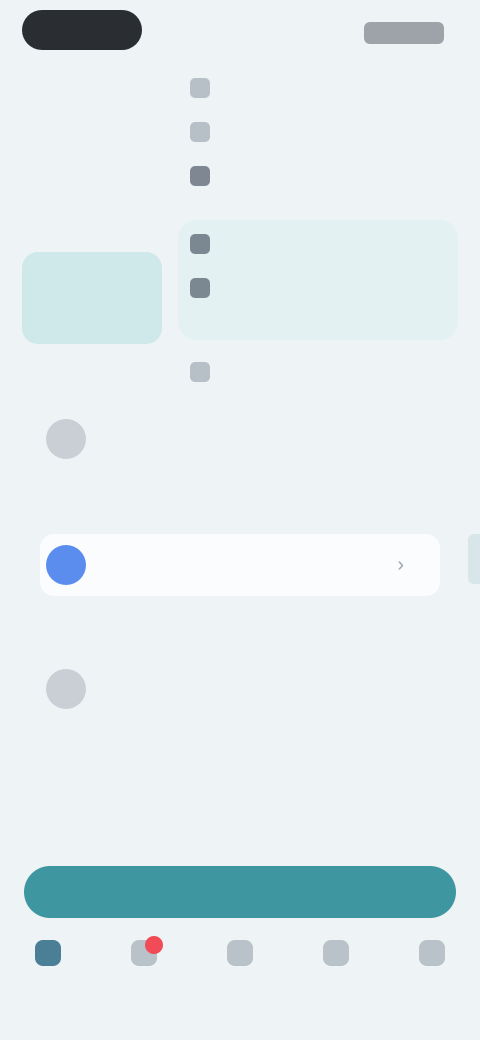  I want to click on notification-badge, so click(154, 945).